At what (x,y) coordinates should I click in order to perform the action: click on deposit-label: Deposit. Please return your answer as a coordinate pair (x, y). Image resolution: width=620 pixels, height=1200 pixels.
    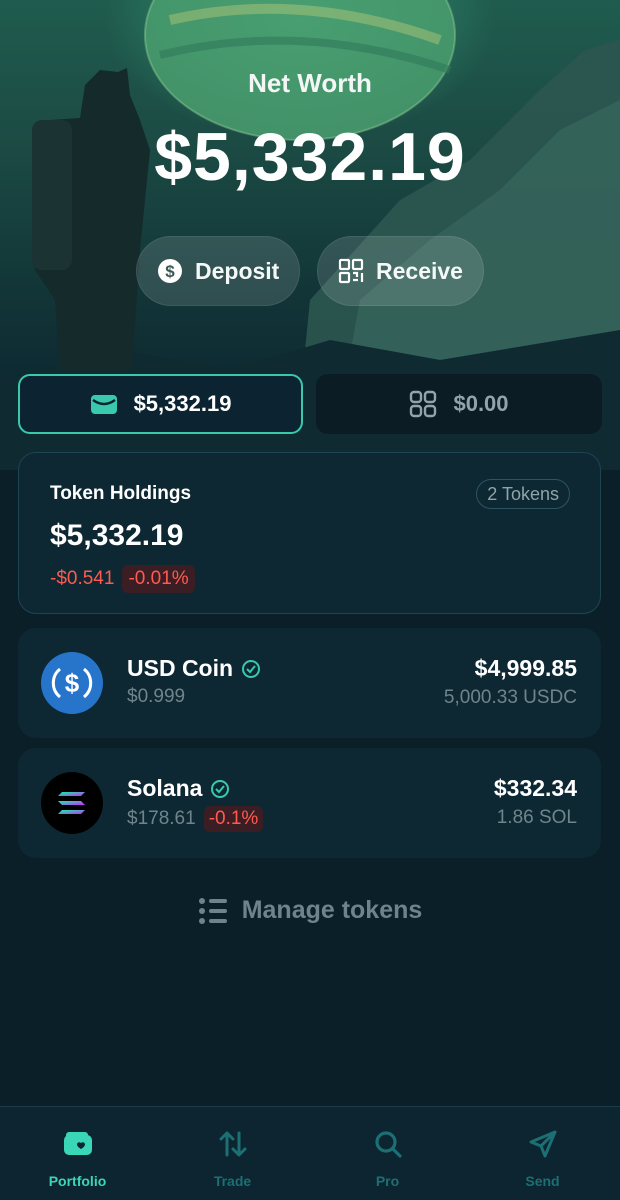
    Looking at the image, I should click on (237, 270).